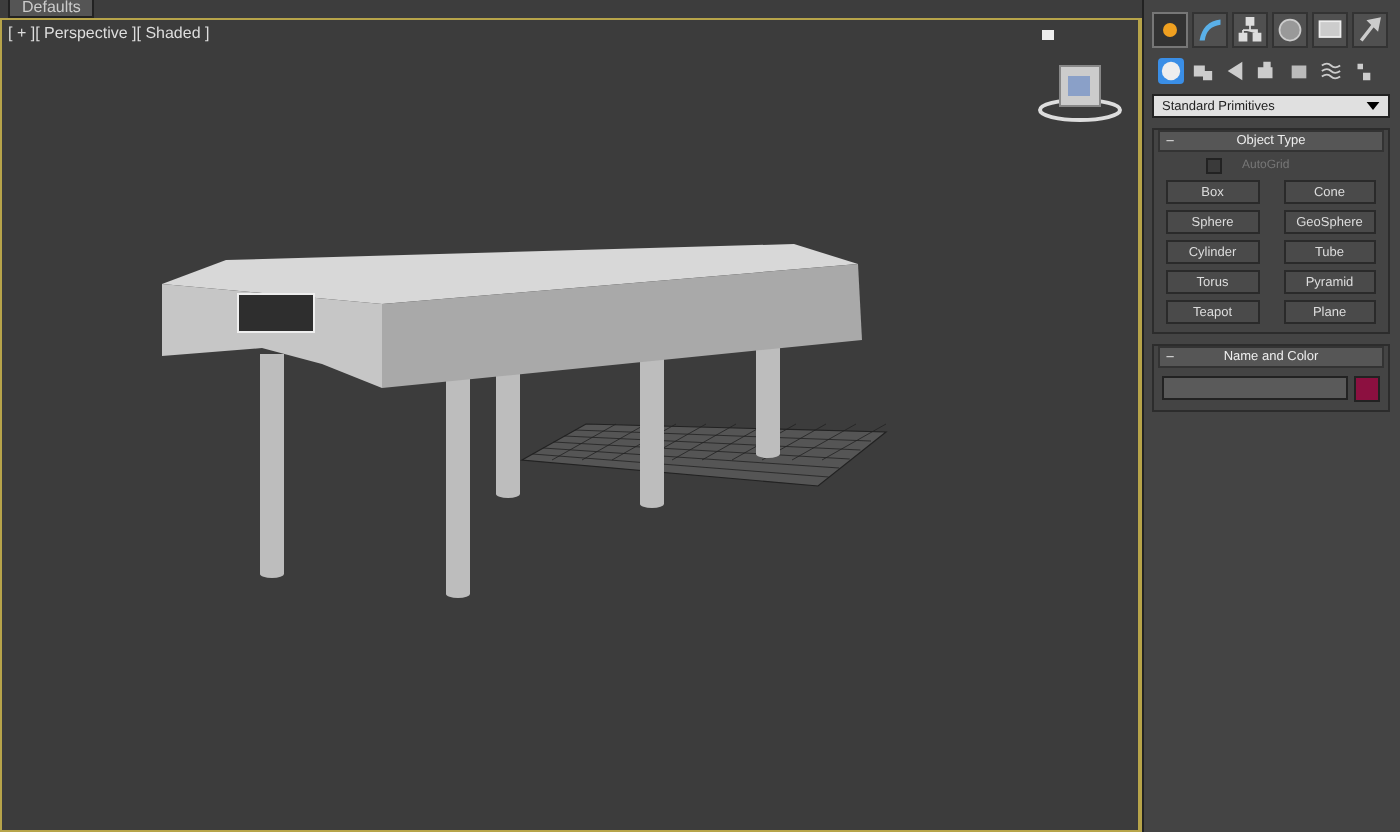  I want to click on name-field, so click(1255, 388).